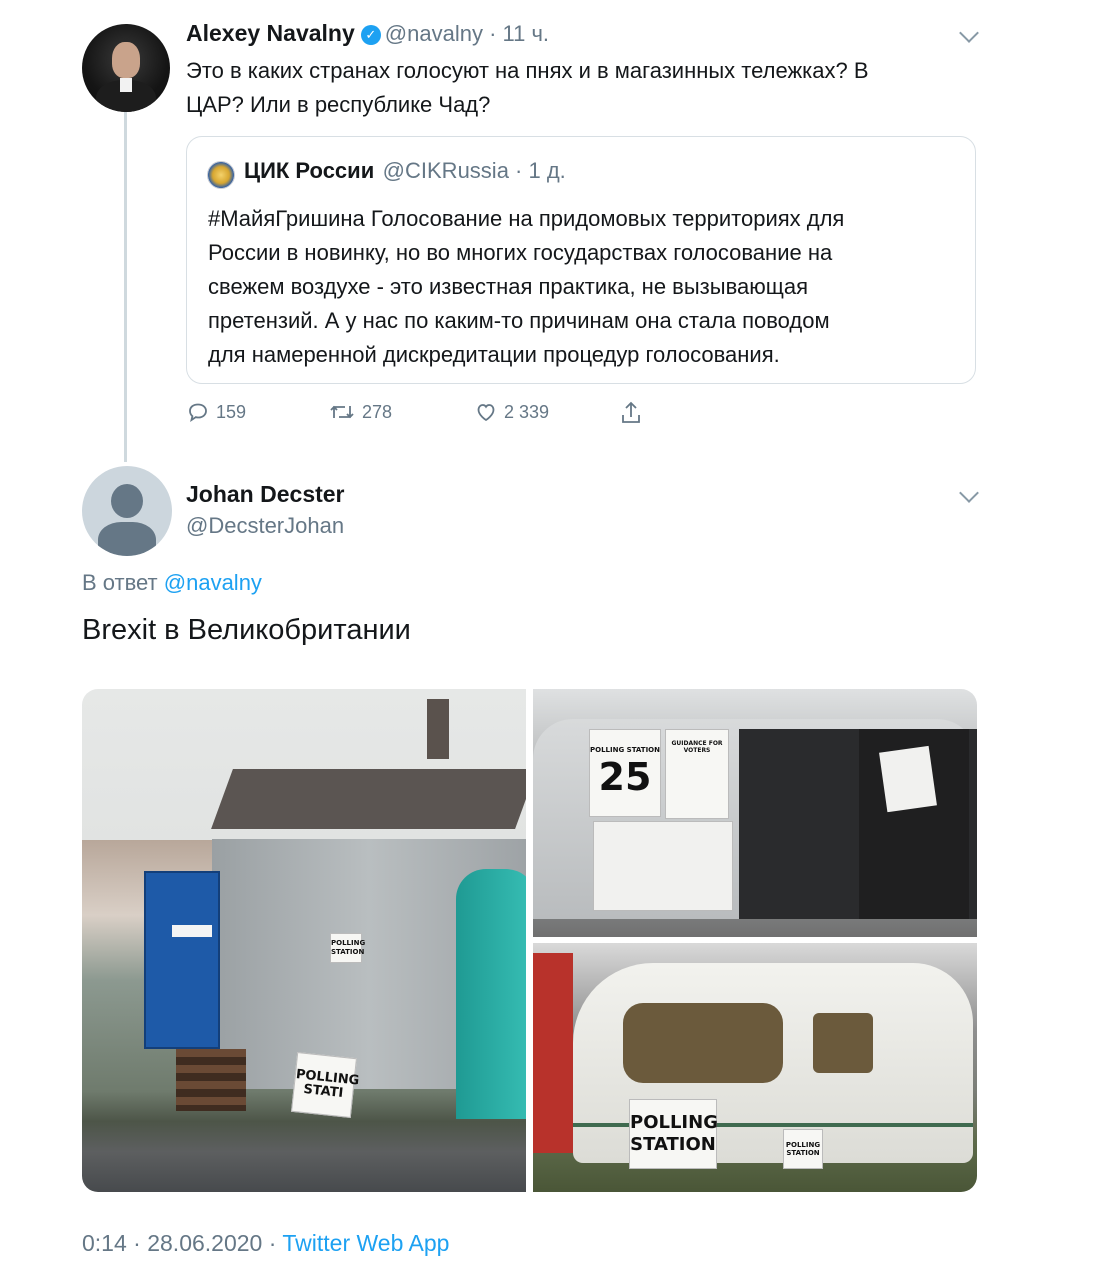 The image size is (1113, 1280). Describe the element at coordinates (126, 85) in the screenshot. I see `avatar-collar` at that location.